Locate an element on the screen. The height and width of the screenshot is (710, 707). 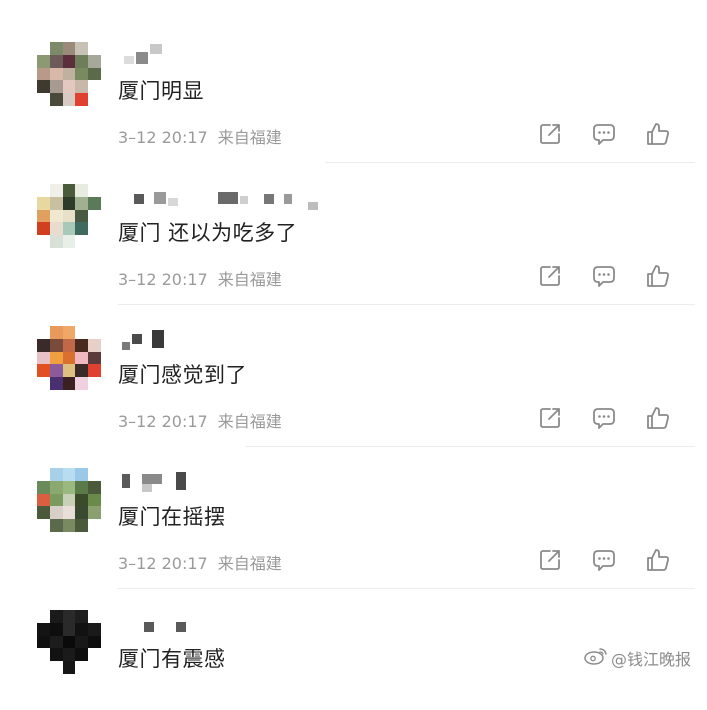
weibo-icon is located at coordinates (596, 658).